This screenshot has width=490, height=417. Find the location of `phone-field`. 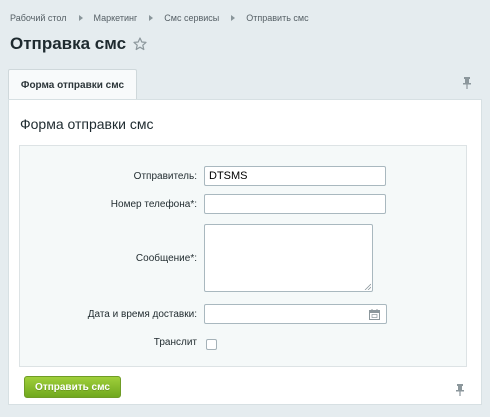

phone-field is located at coordinates (295, 204).